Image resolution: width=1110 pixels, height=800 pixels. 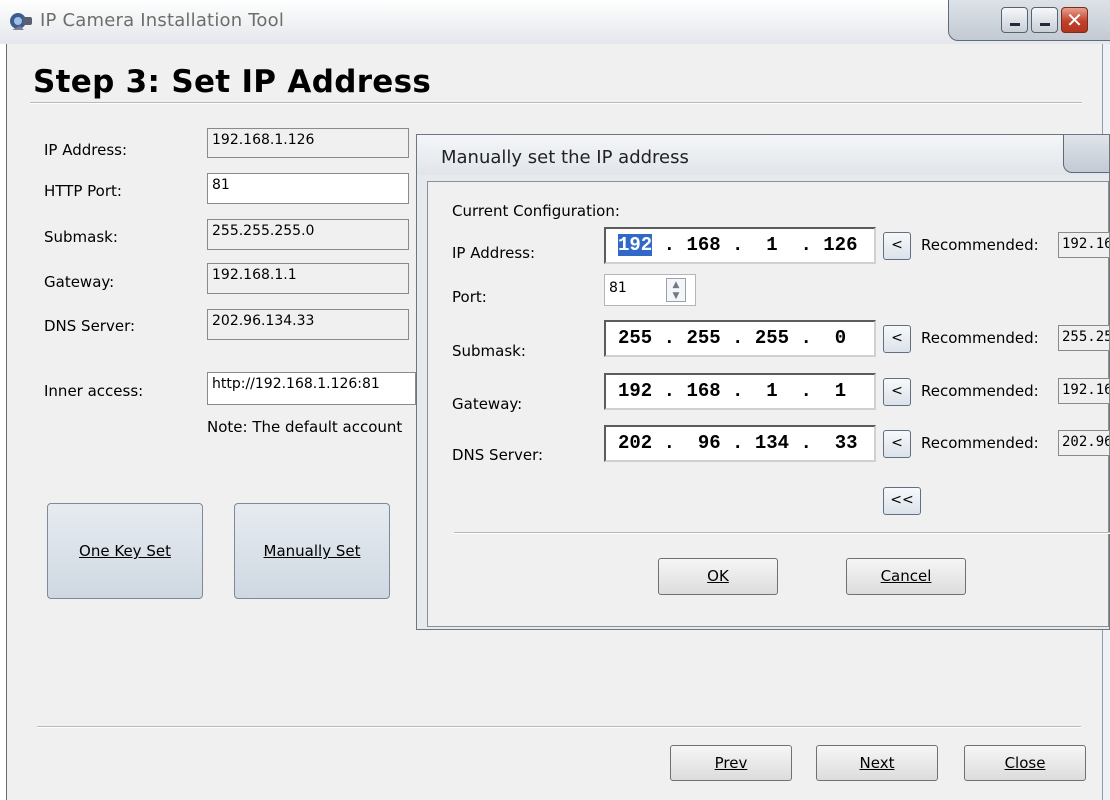 I want to click on manually-set-button: Manually Set, so click(x=312, y=551).